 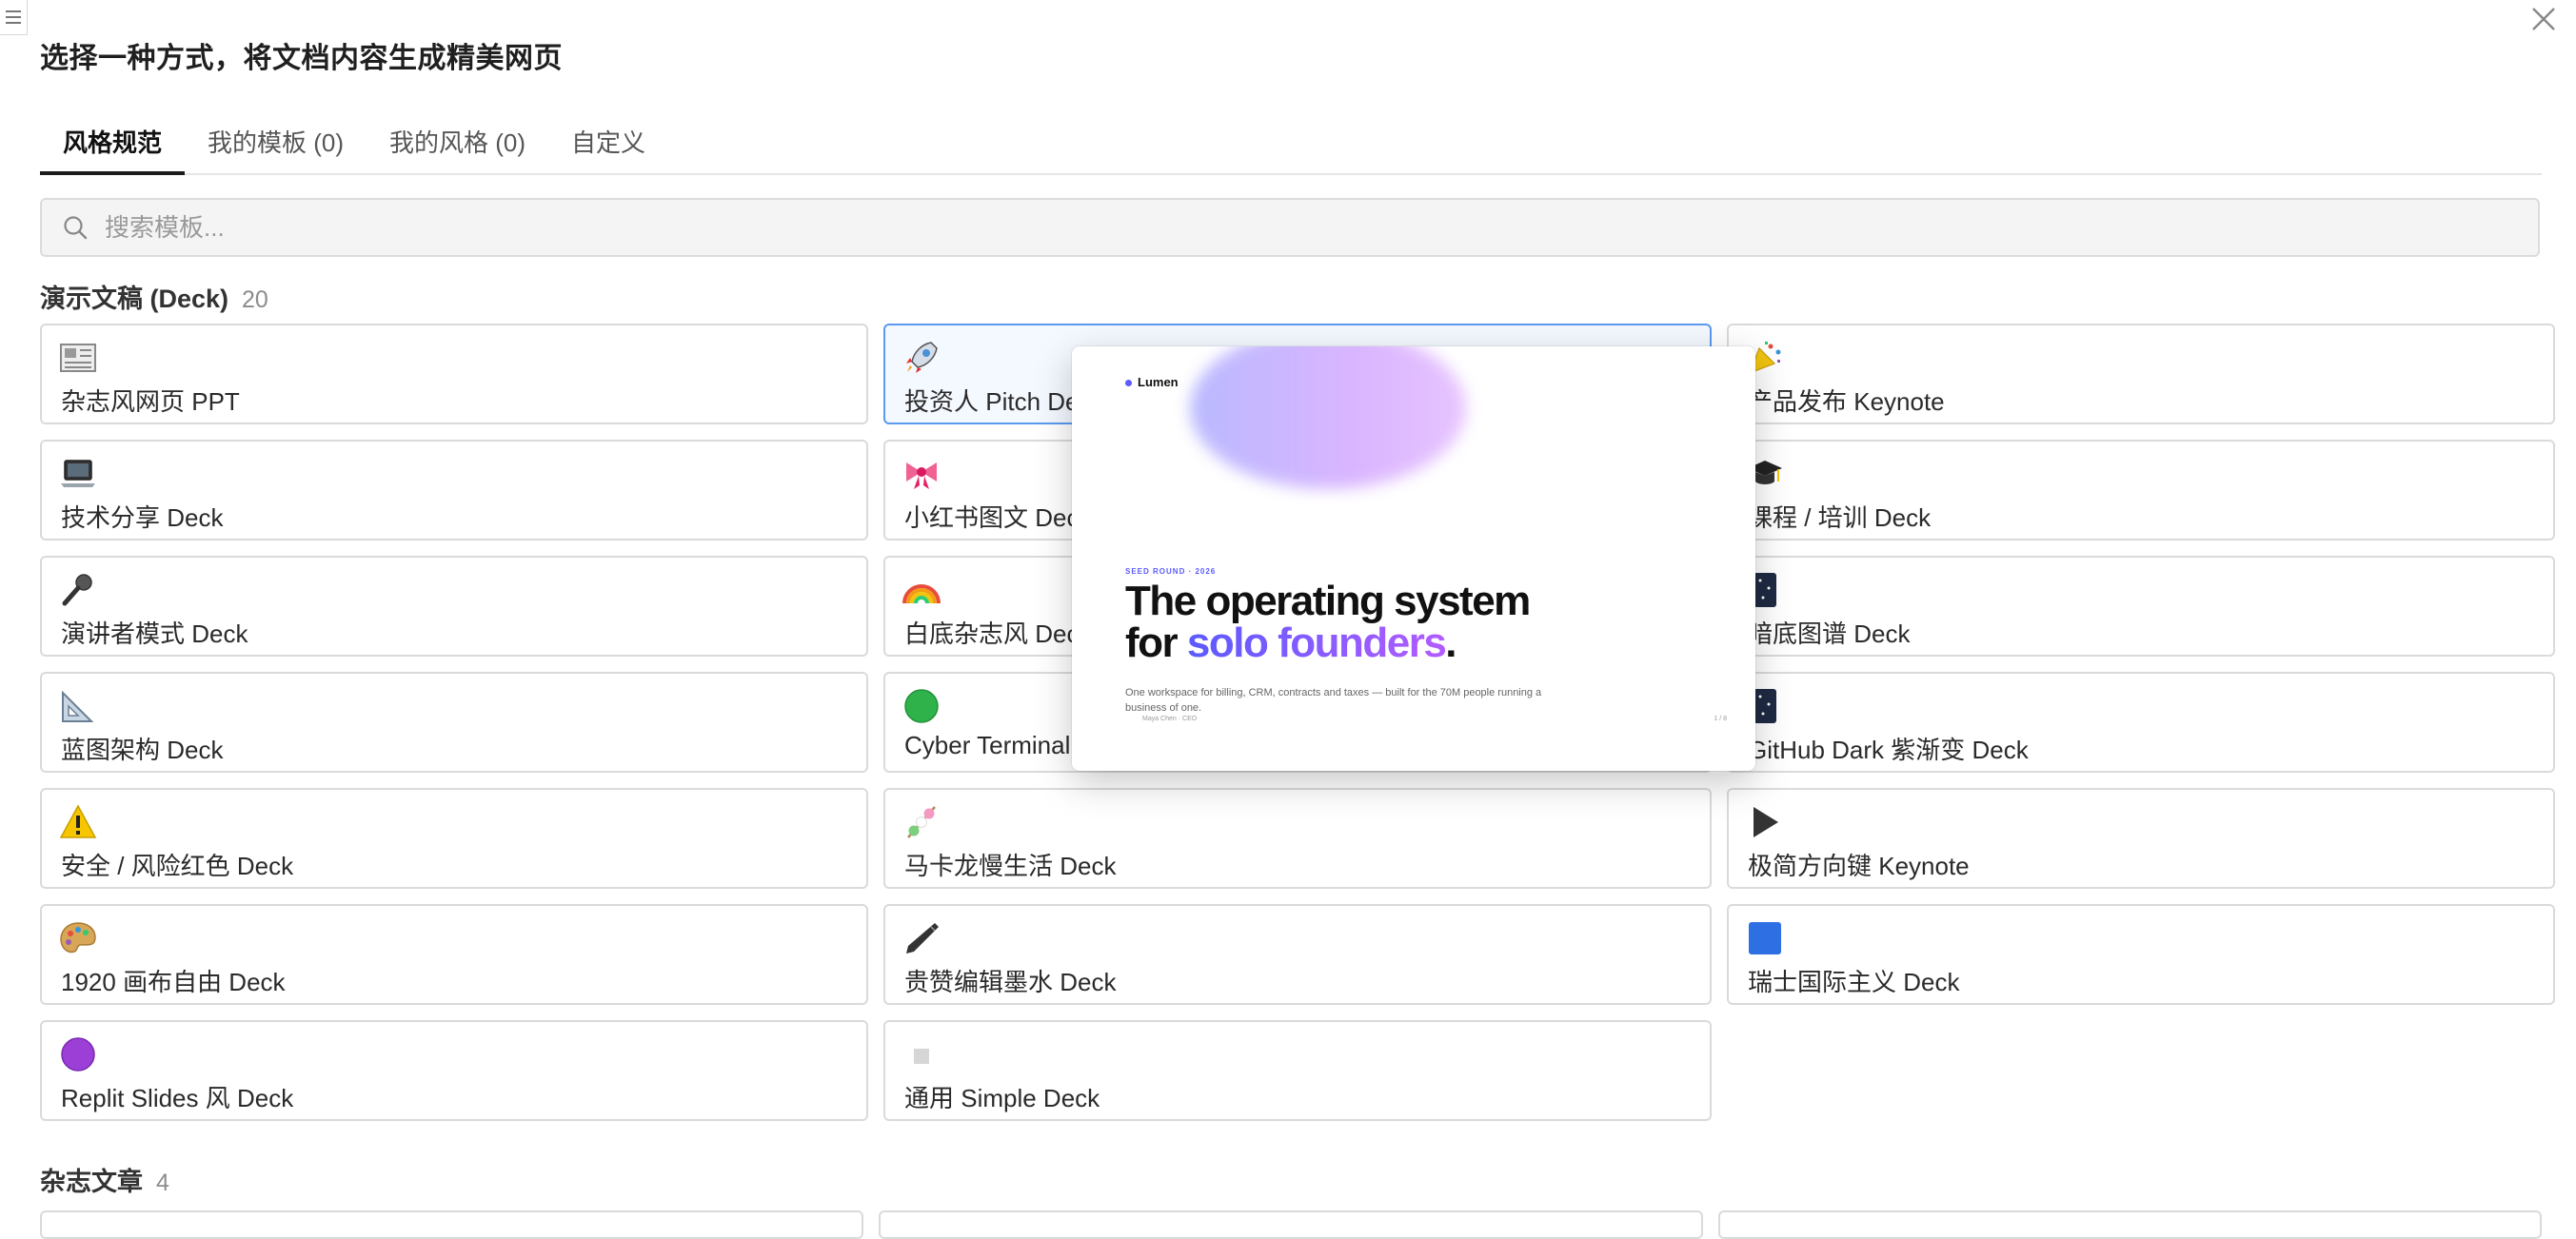 I want to click on template-card-1920-canvas: 1920 画布自由 Deck, so click(x=454, y=955).